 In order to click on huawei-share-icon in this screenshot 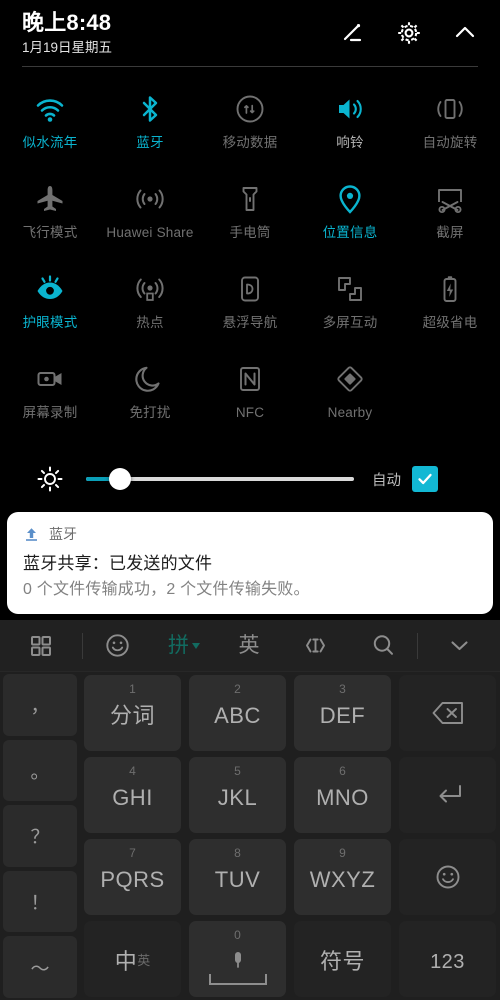, I will do `click(150, 199)`.